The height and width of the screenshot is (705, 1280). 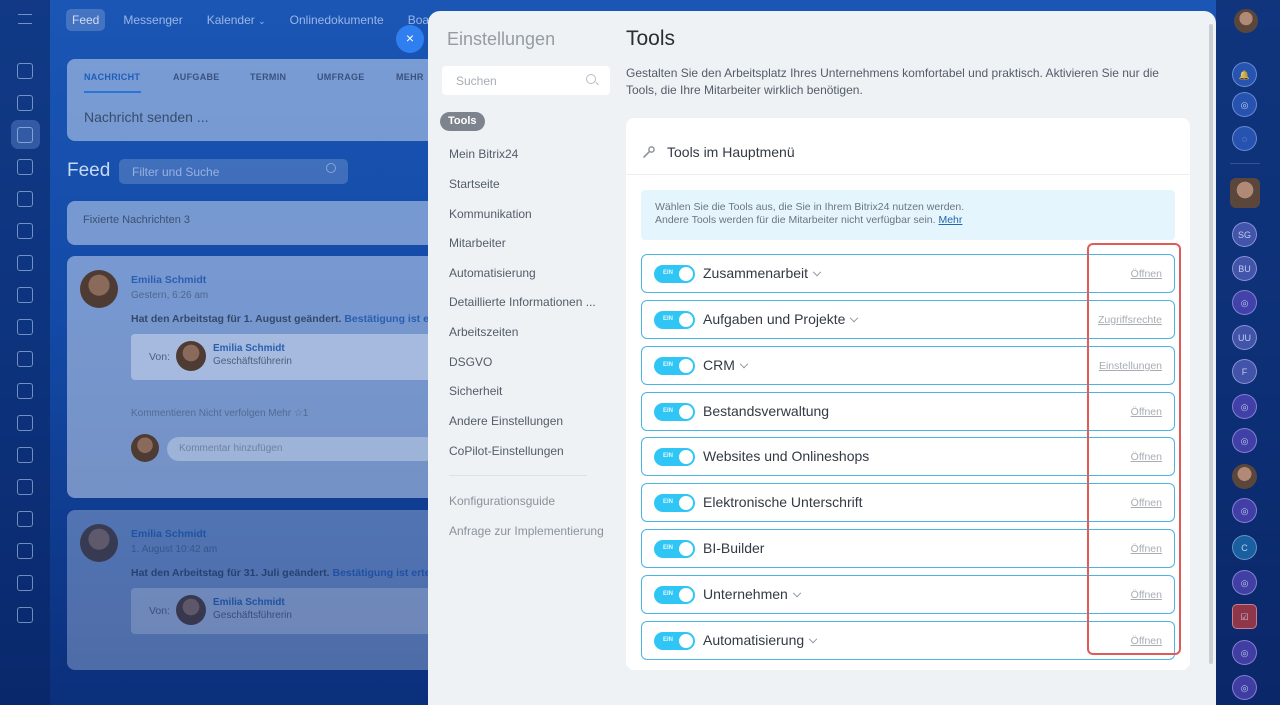 What do you see at coordinates (1244, 371) in the screenshot?
I see `contact-initials: F` at bounding box center [1244, 371].